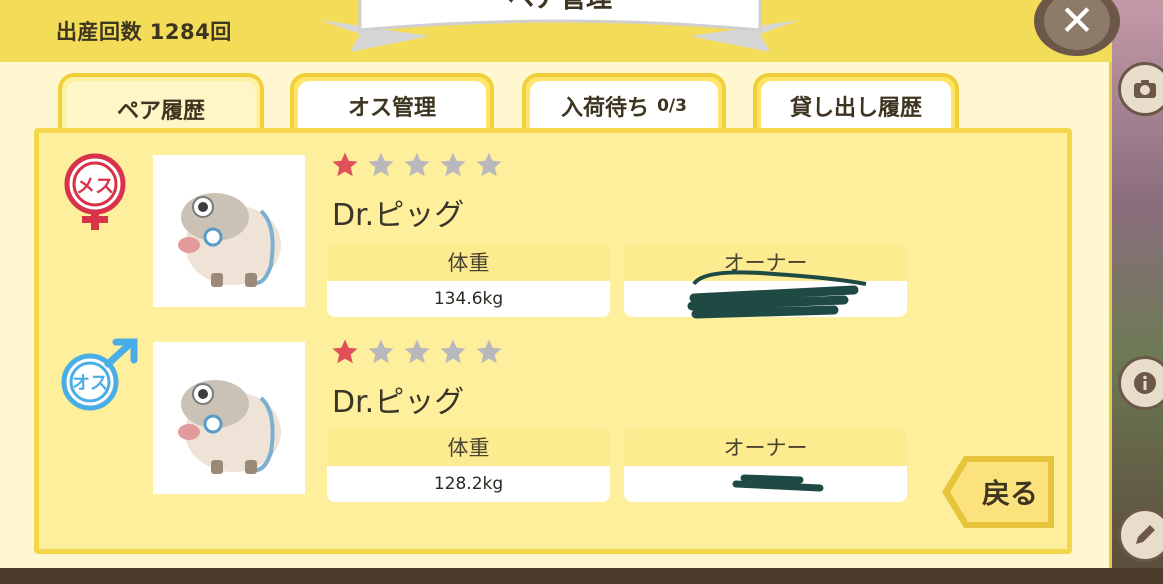  What do you see at coordinates (855, 108) in the screenshot?
I see `tab-label: 貸し出し履歴` at bounding box center [855, 108].